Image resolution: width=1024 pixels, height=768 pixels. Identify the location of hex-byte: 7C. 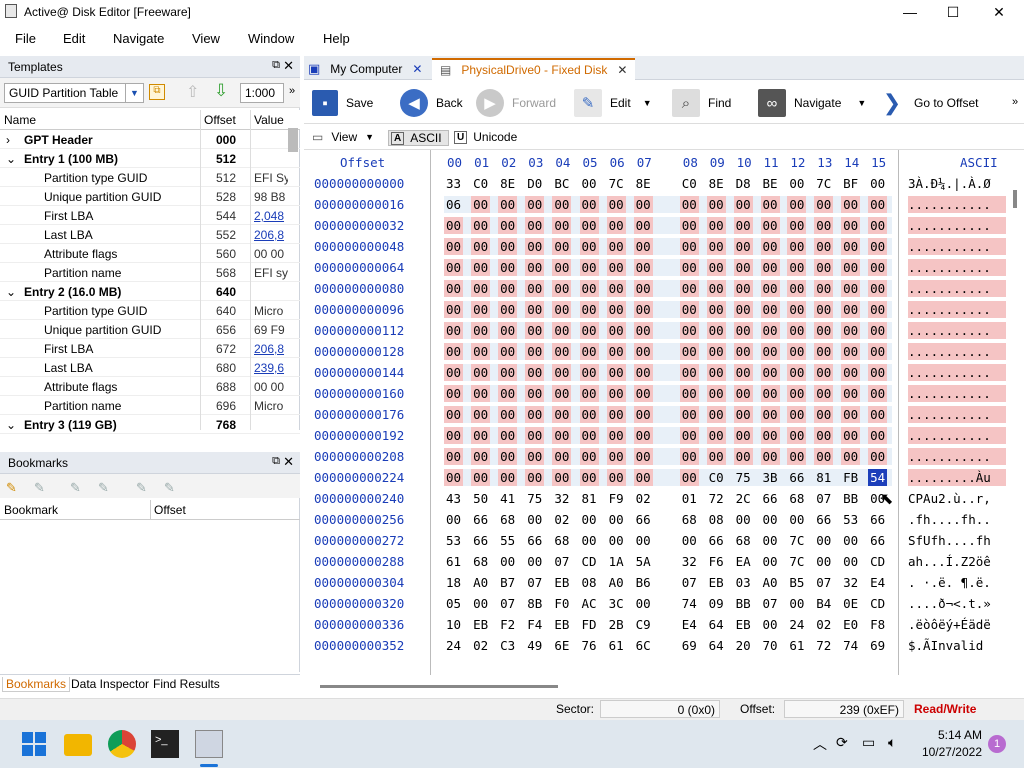
(796, 540).